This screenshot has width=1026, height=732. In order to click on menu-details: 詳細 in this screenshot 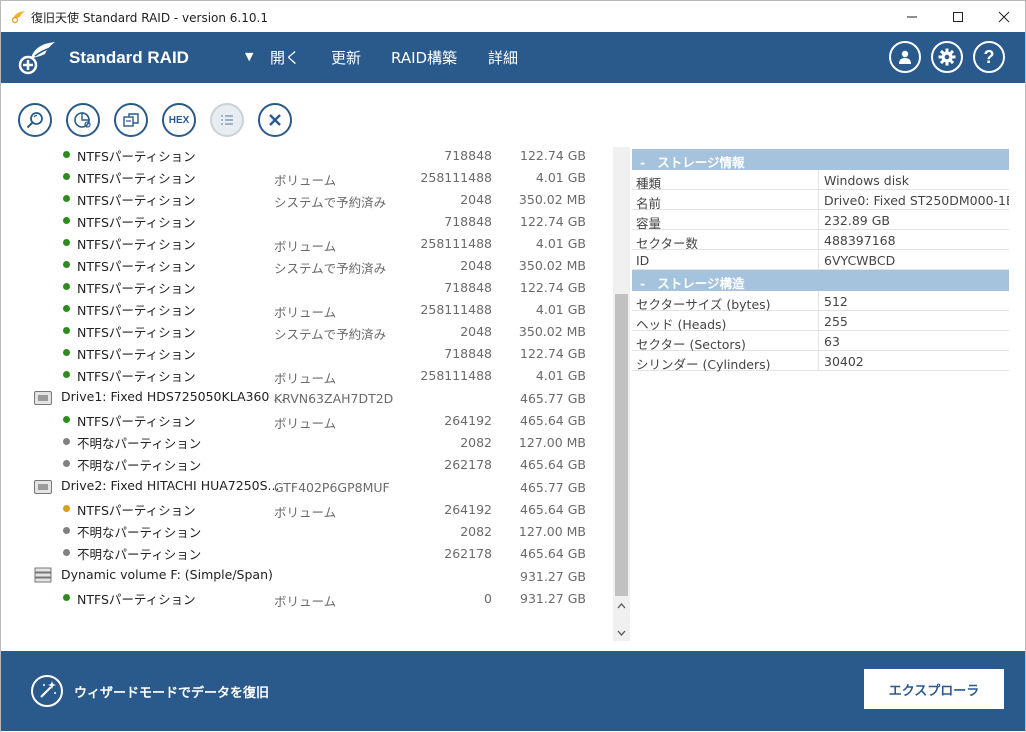, I will do `click(503, 57)`.